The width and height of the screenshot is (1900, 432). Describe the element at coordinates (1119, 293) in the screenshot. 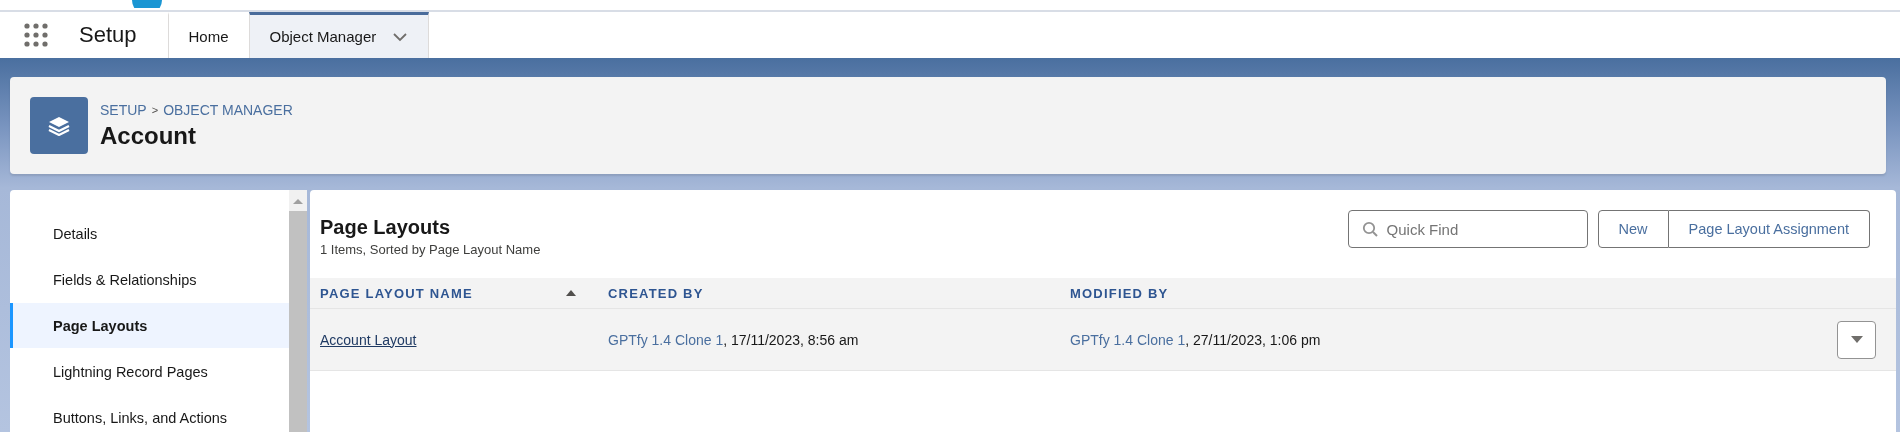

I see `column-header: MODIFIED BY` at that location.